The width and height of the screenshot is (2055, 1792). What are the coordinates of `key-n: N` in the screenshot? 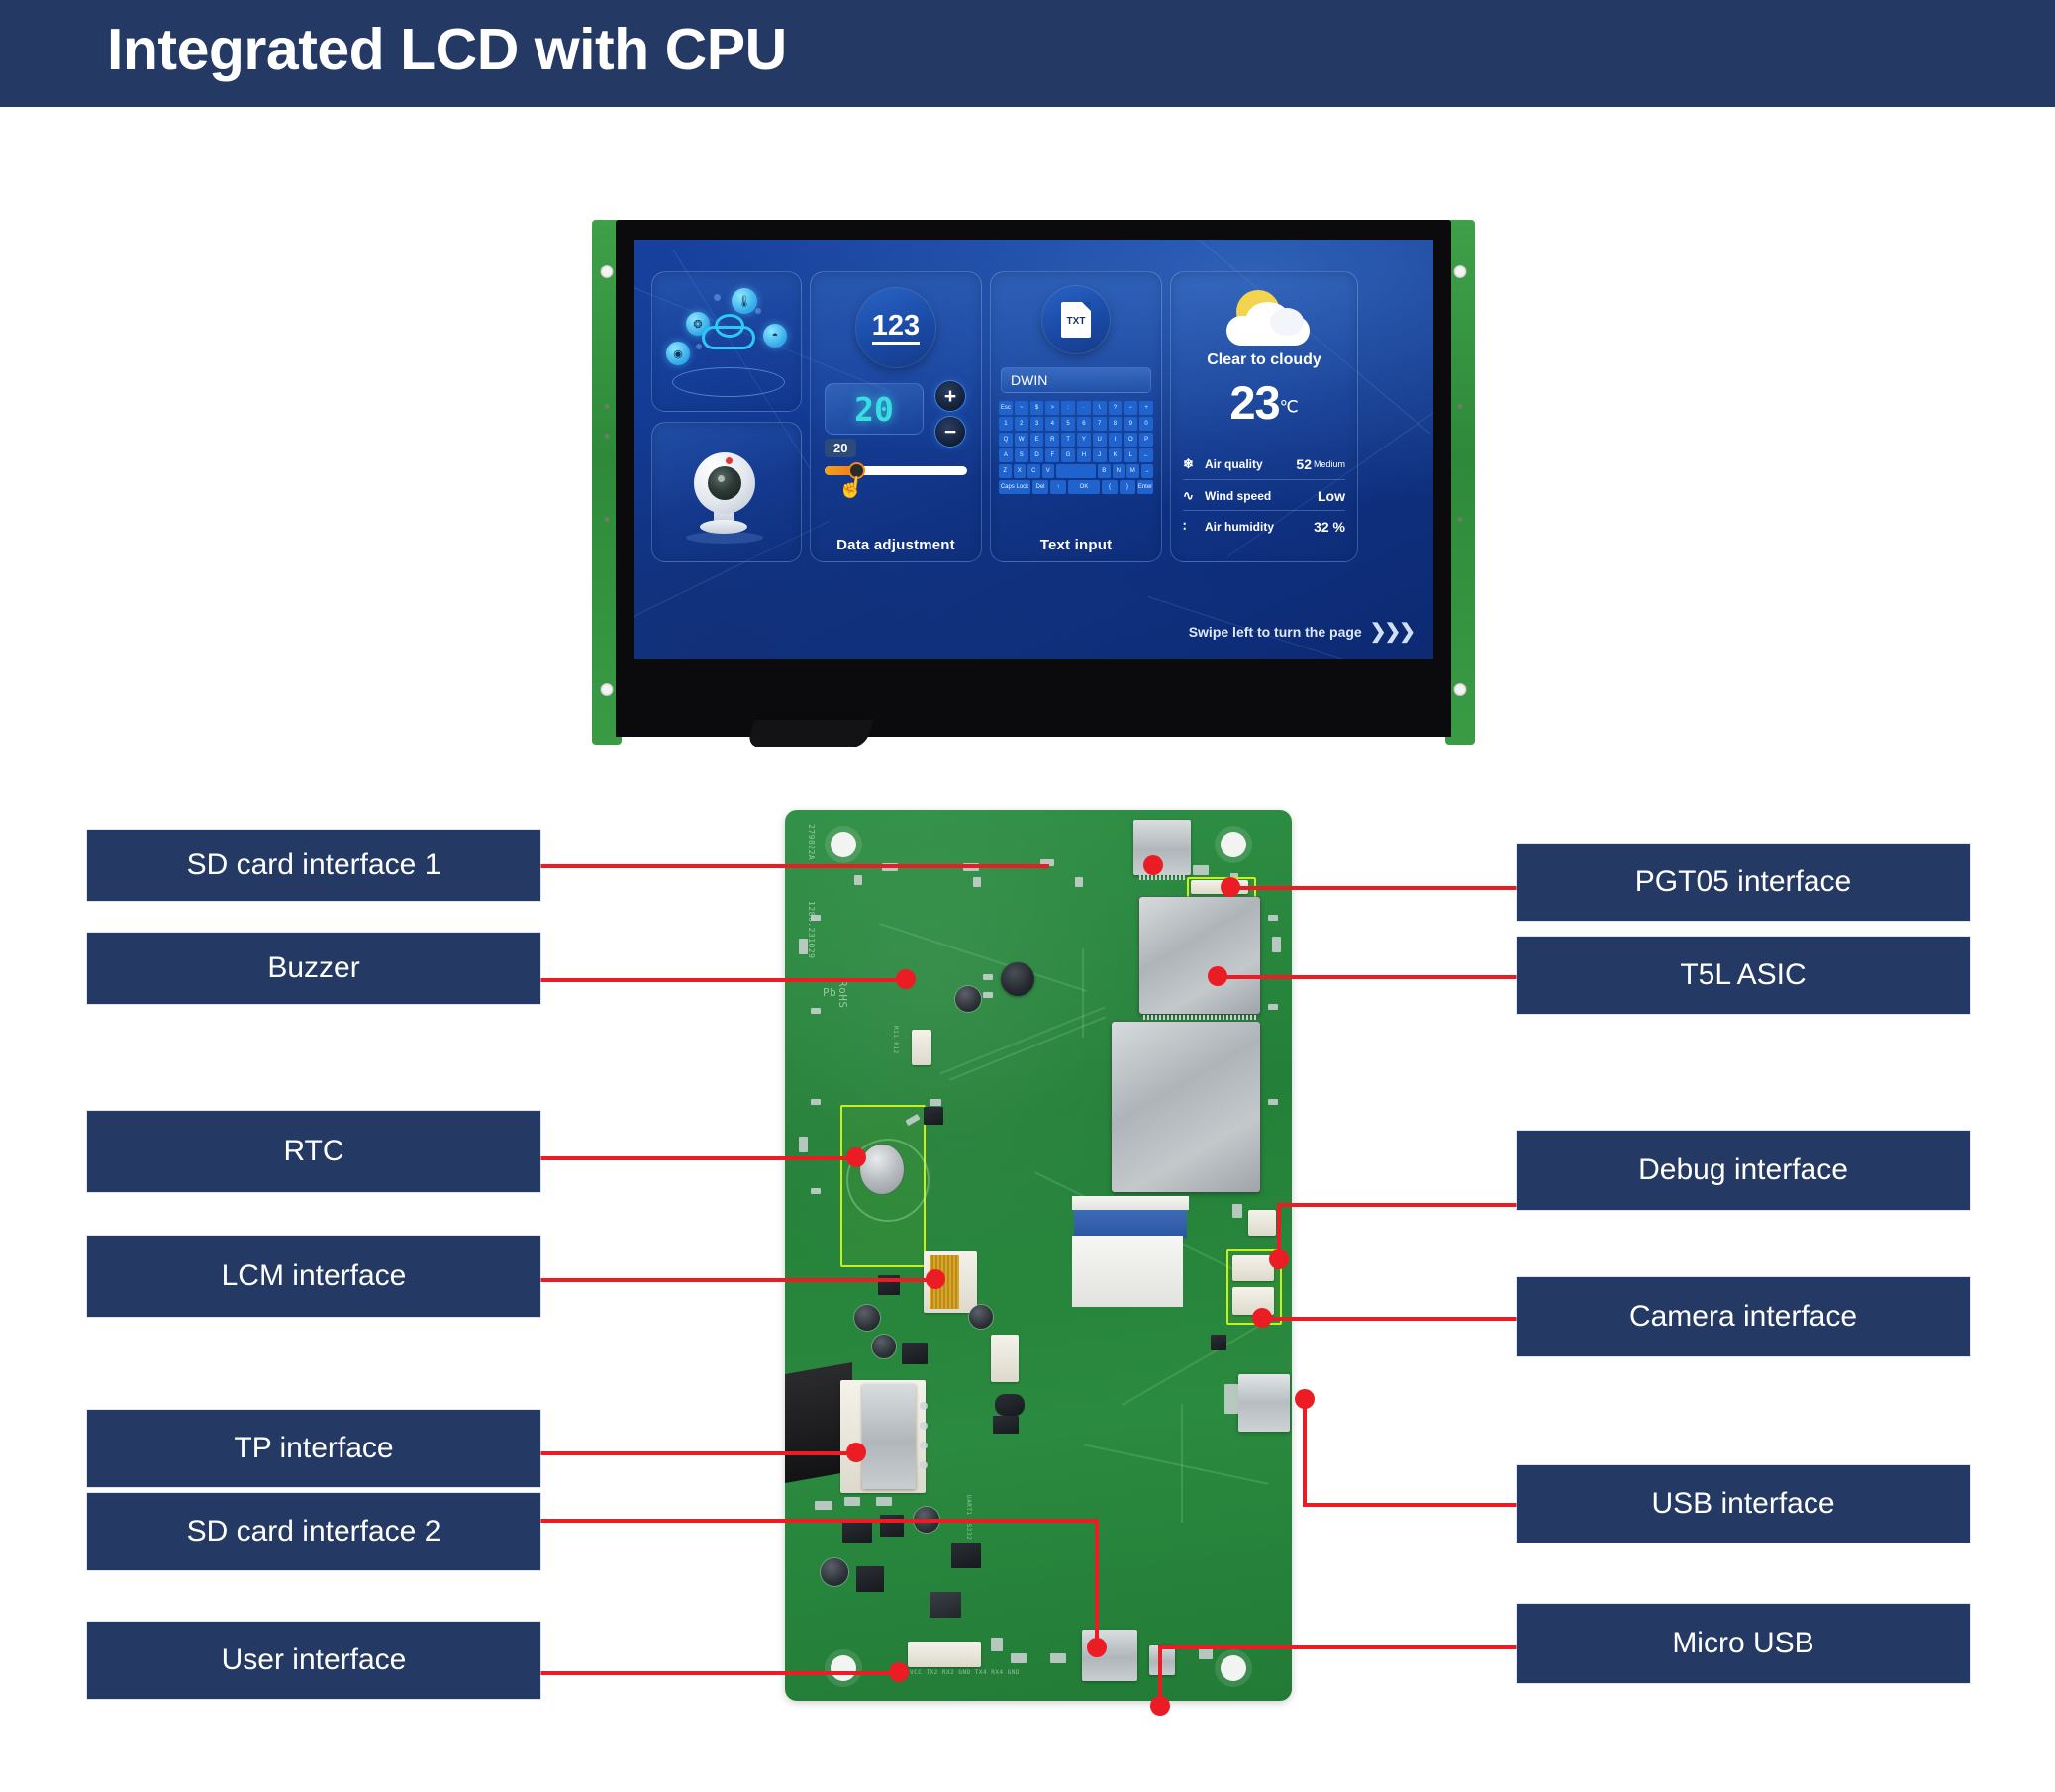 It's located at (1118, 471).